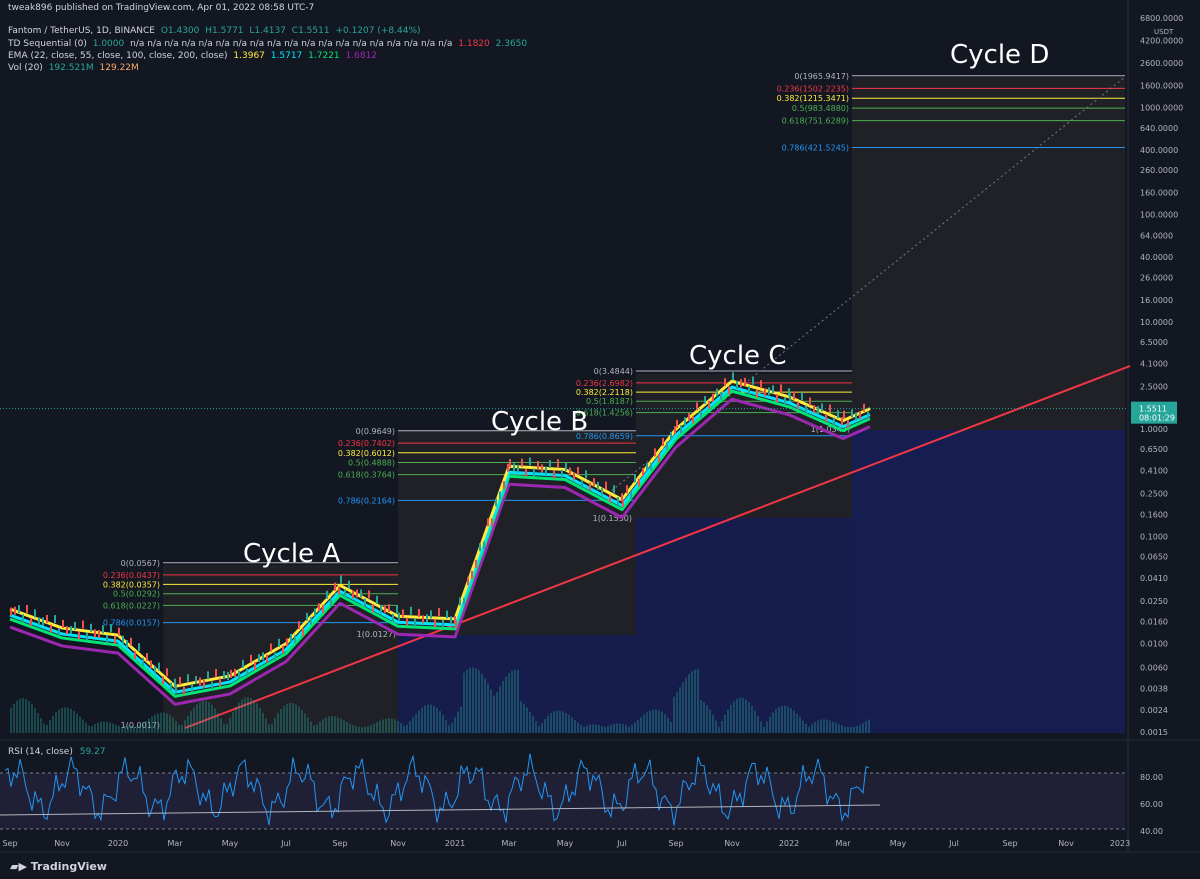  Describe the element at coordinates (58, 866) in the screenshot. I see `tradingview-logo: ▰▶ TradingView` at that location.